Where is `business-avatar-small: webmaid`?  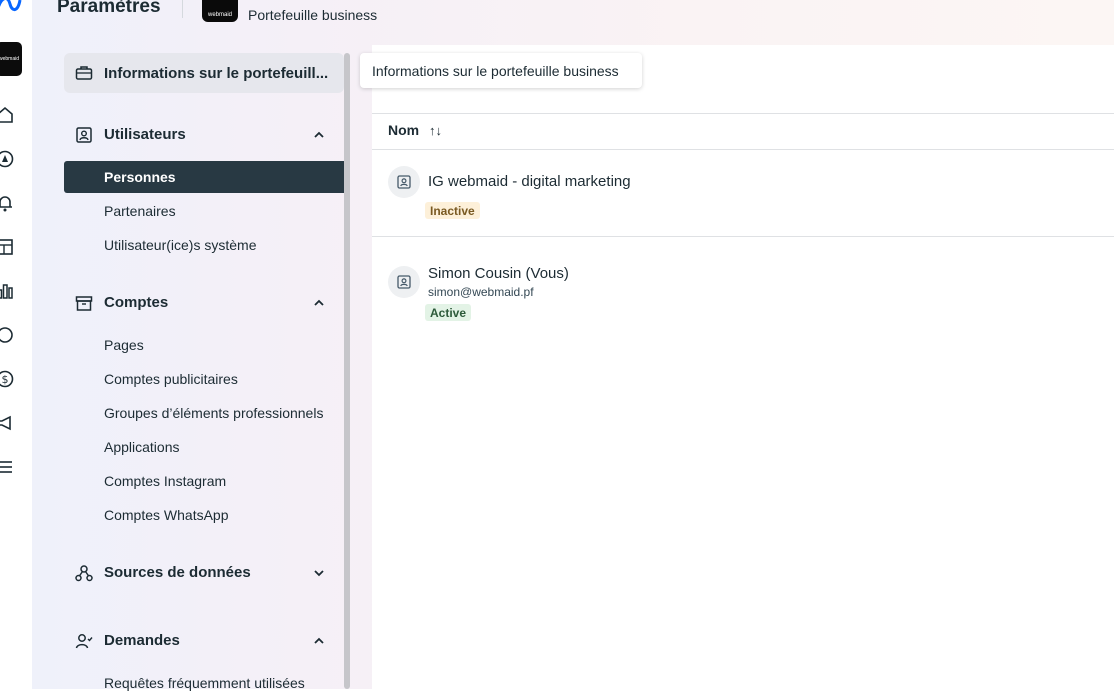 business-avatar-small: webmaid is located at coordinates (11, 59).